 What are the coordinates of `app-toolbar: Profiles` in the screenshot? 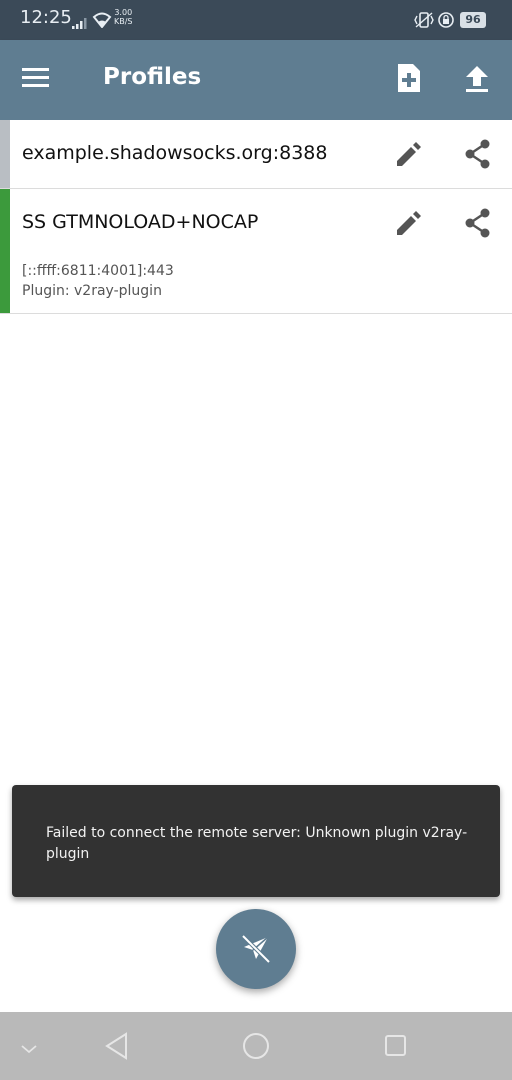 It's located at (256, 80).